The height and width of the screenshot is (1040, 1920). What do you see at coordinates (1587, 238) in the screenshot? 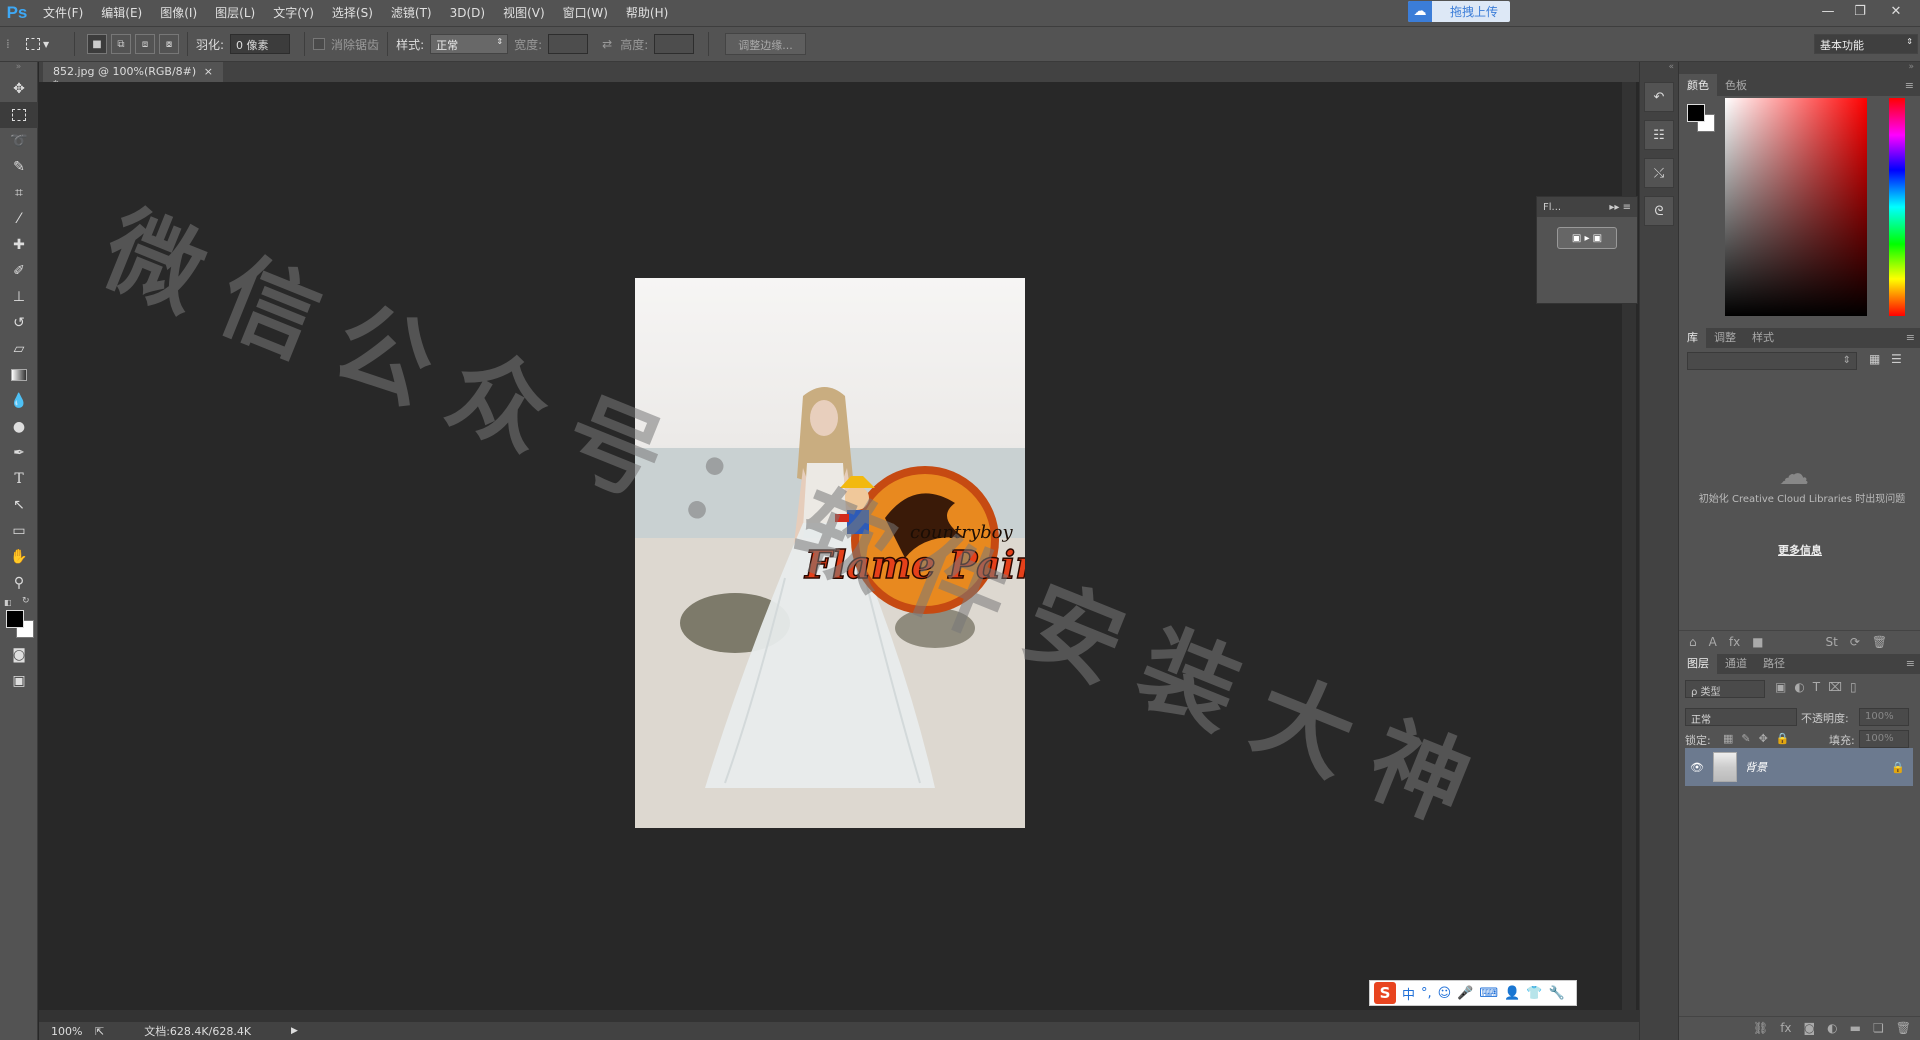
I see `ps-to-fp-button: ▣ ▸ ▣` at bounding box center [1587, 238].